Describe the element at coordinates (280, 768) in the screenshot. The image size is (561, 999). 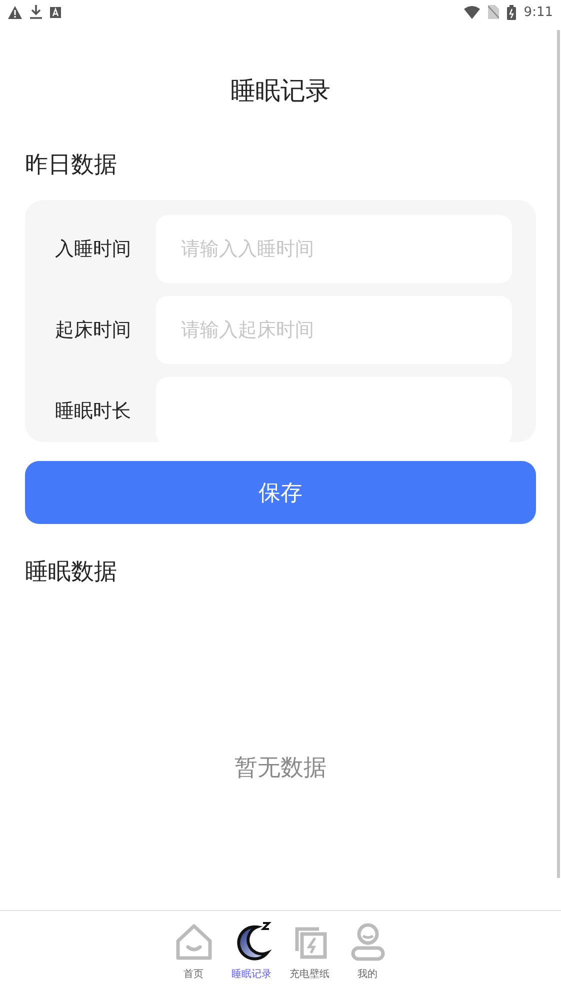
I see `empty-message: 暂无数据` at that location.